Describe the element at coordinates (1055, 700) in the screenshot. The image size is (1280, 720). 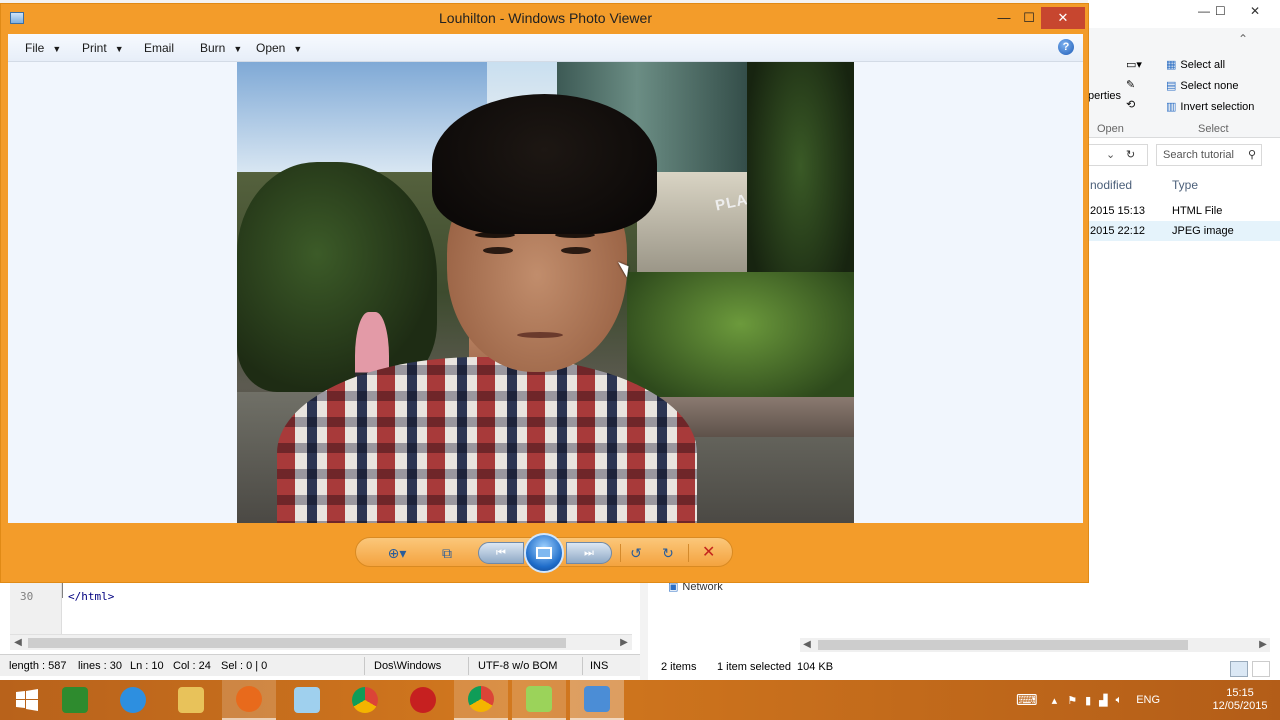
I see `show-hidden-icons-icon: ▴` at that location.